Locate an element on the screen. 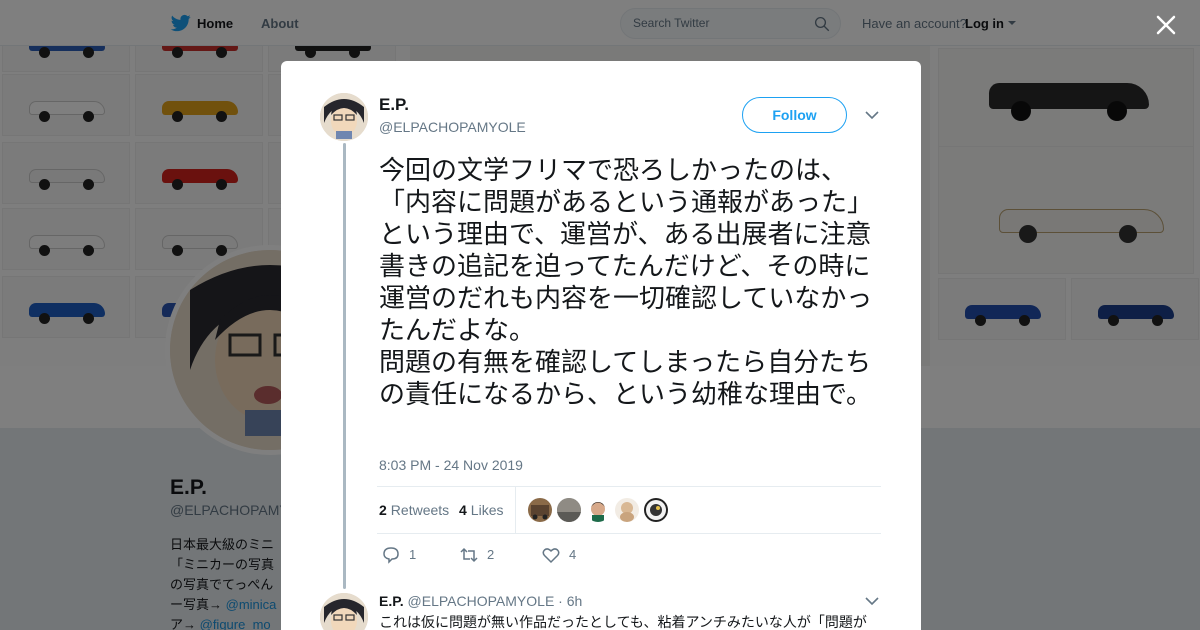 The width and height of the screenshot is (1200, 630). reply-age: 6h is located at coordinates (575, 601).